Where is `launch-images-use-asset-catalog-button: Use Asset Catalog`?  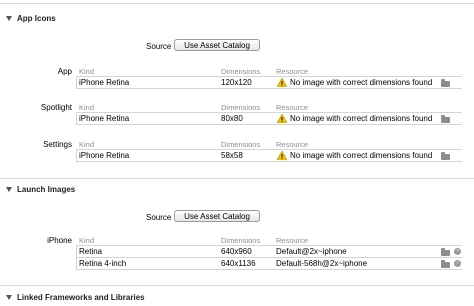 launch-images-use-asset-catalog-button: Use Asset Catalog is located at coordinates (217, 216).